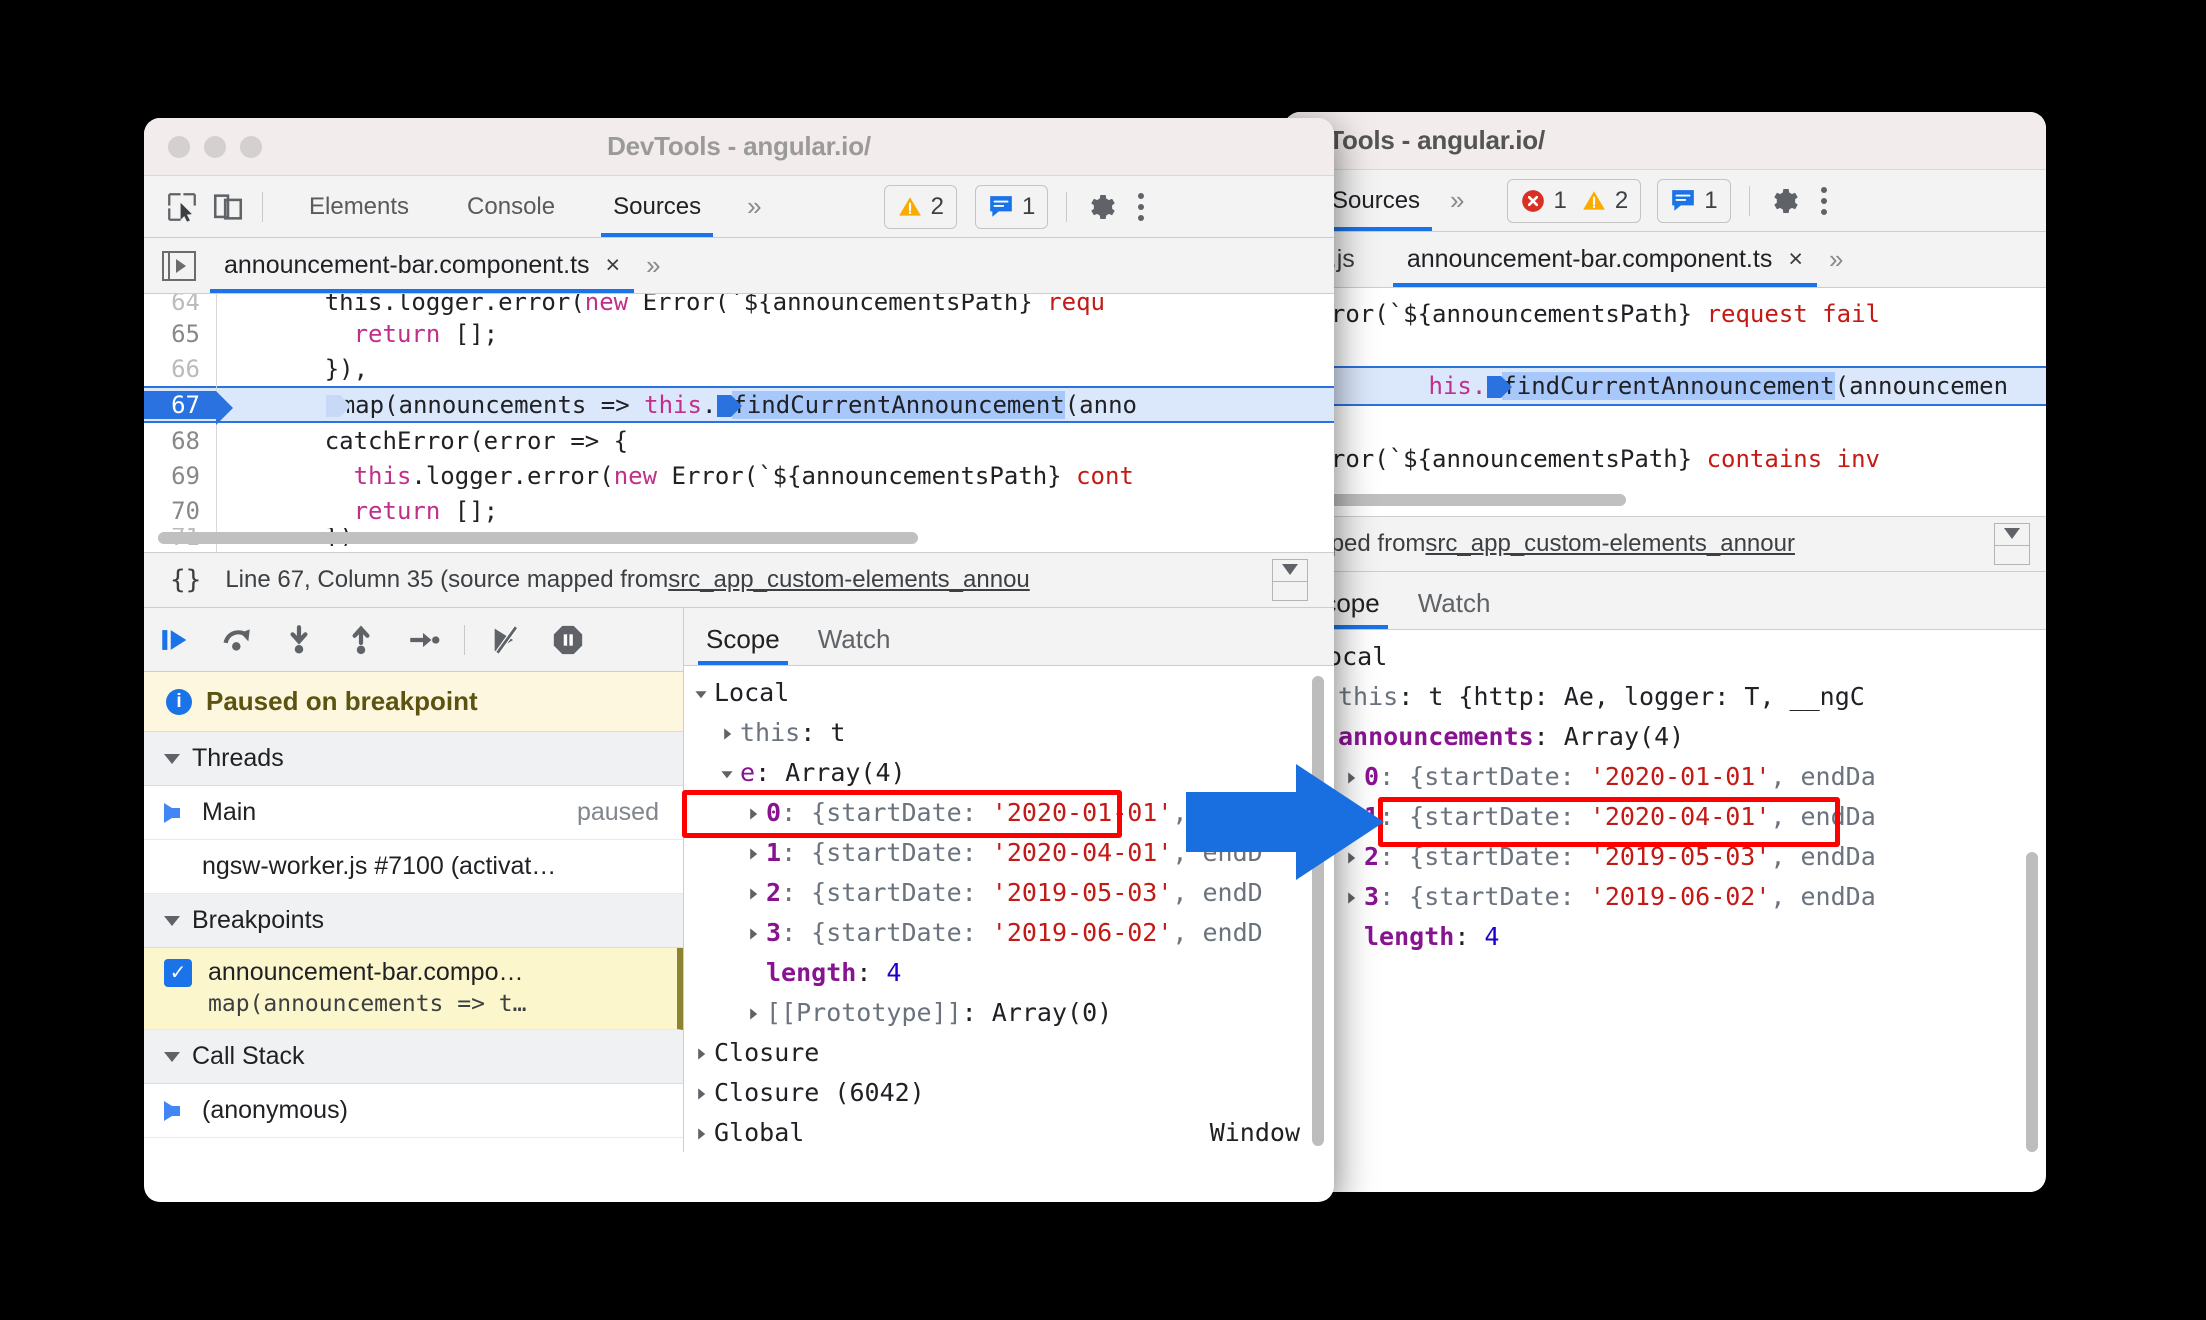 This screenshot has height=1320, width=2206. What do you see at coordinates (1795, 259) in the screenshot?
I see `right-source-tab-close-icon: ×` at bounding box center [1795, 259].